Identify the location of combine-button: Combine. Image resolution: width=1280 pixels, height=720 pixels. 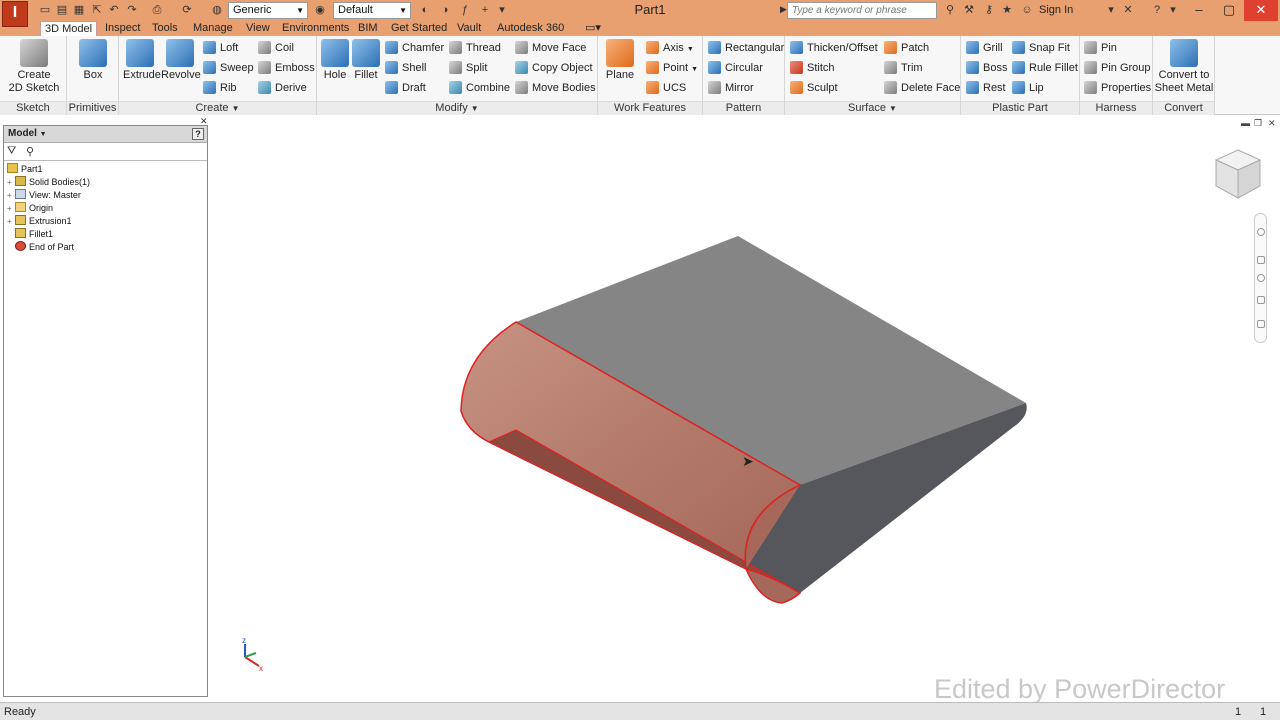
(479, 89).